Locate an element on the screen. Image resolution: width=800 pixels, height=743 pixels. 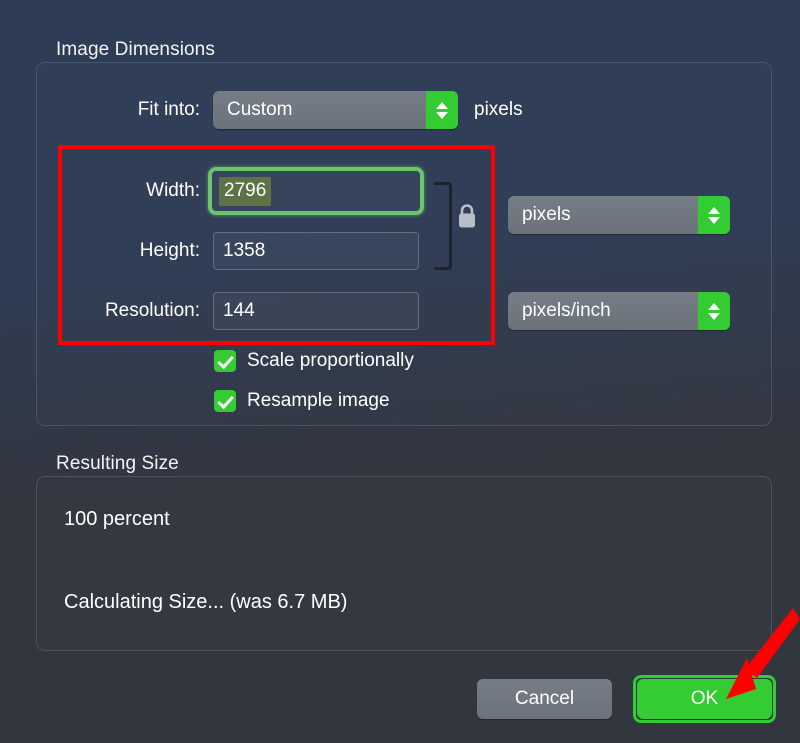
resulting-size-heading: Resulting Size is located at coordinates (117, 463).